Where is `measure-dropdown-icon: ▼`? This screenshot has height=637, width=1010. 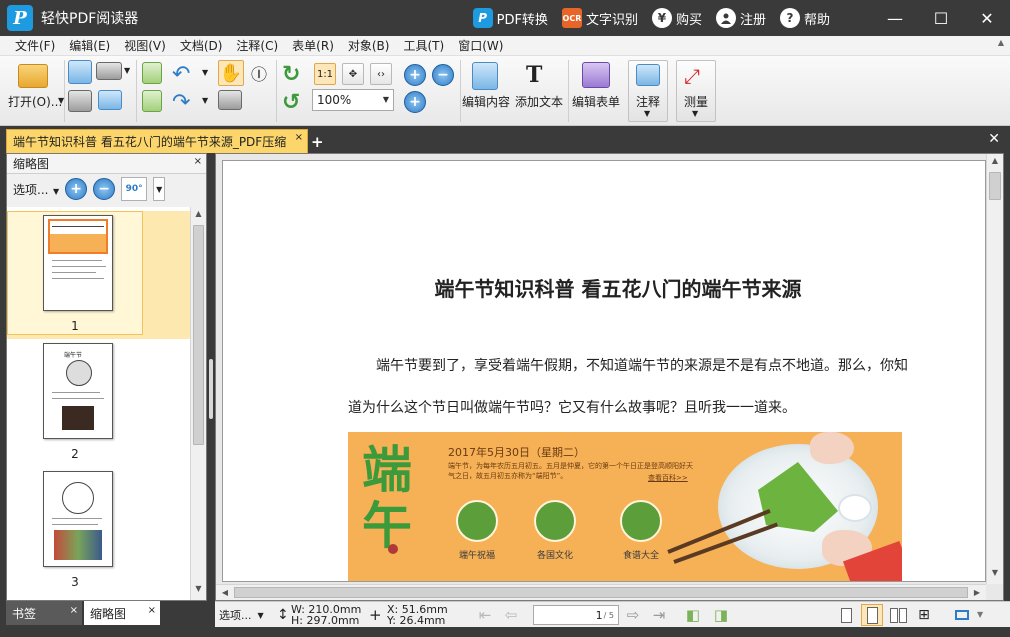
measure-dropdown-icon: ▼ is located at coordinates (695, 113).